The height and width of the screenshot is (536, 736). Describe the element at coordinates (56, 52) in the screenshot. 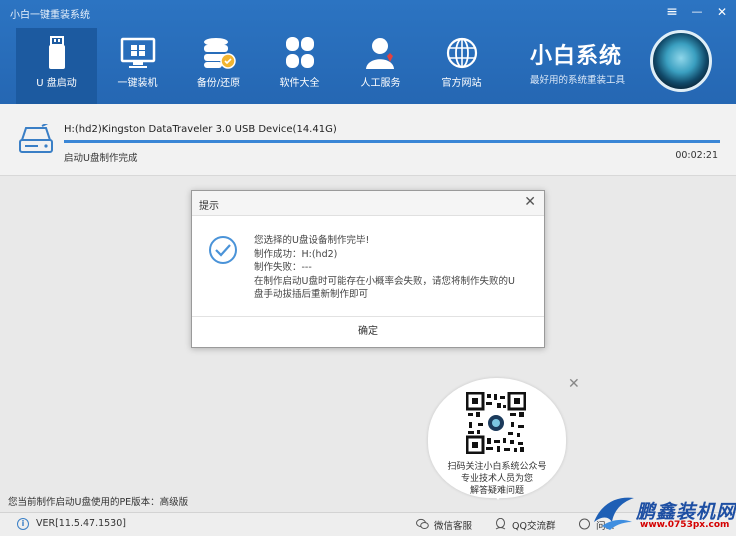

I see `usb-drive-icon` at that location.